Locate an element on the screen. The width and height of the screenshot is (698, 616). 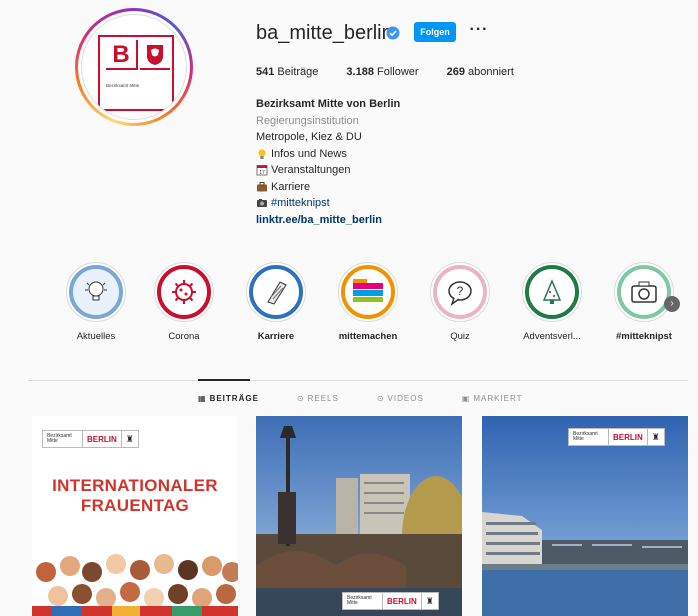
highlight-mittemachen: mittemachen is located at coordinates (368, 302).